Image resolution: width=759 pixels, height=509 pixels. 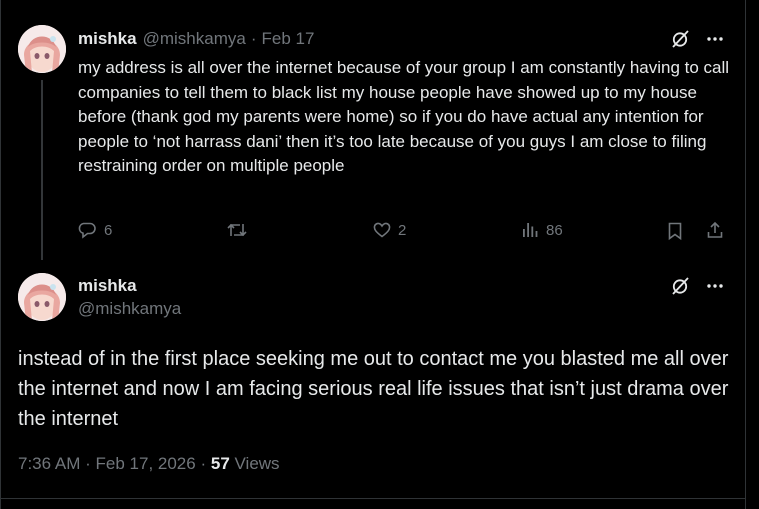 What do you see at coordinates (49, 463) in the screenshot?
I see `tweet-time: 7:36 AM` at bounding box center [49, 463].